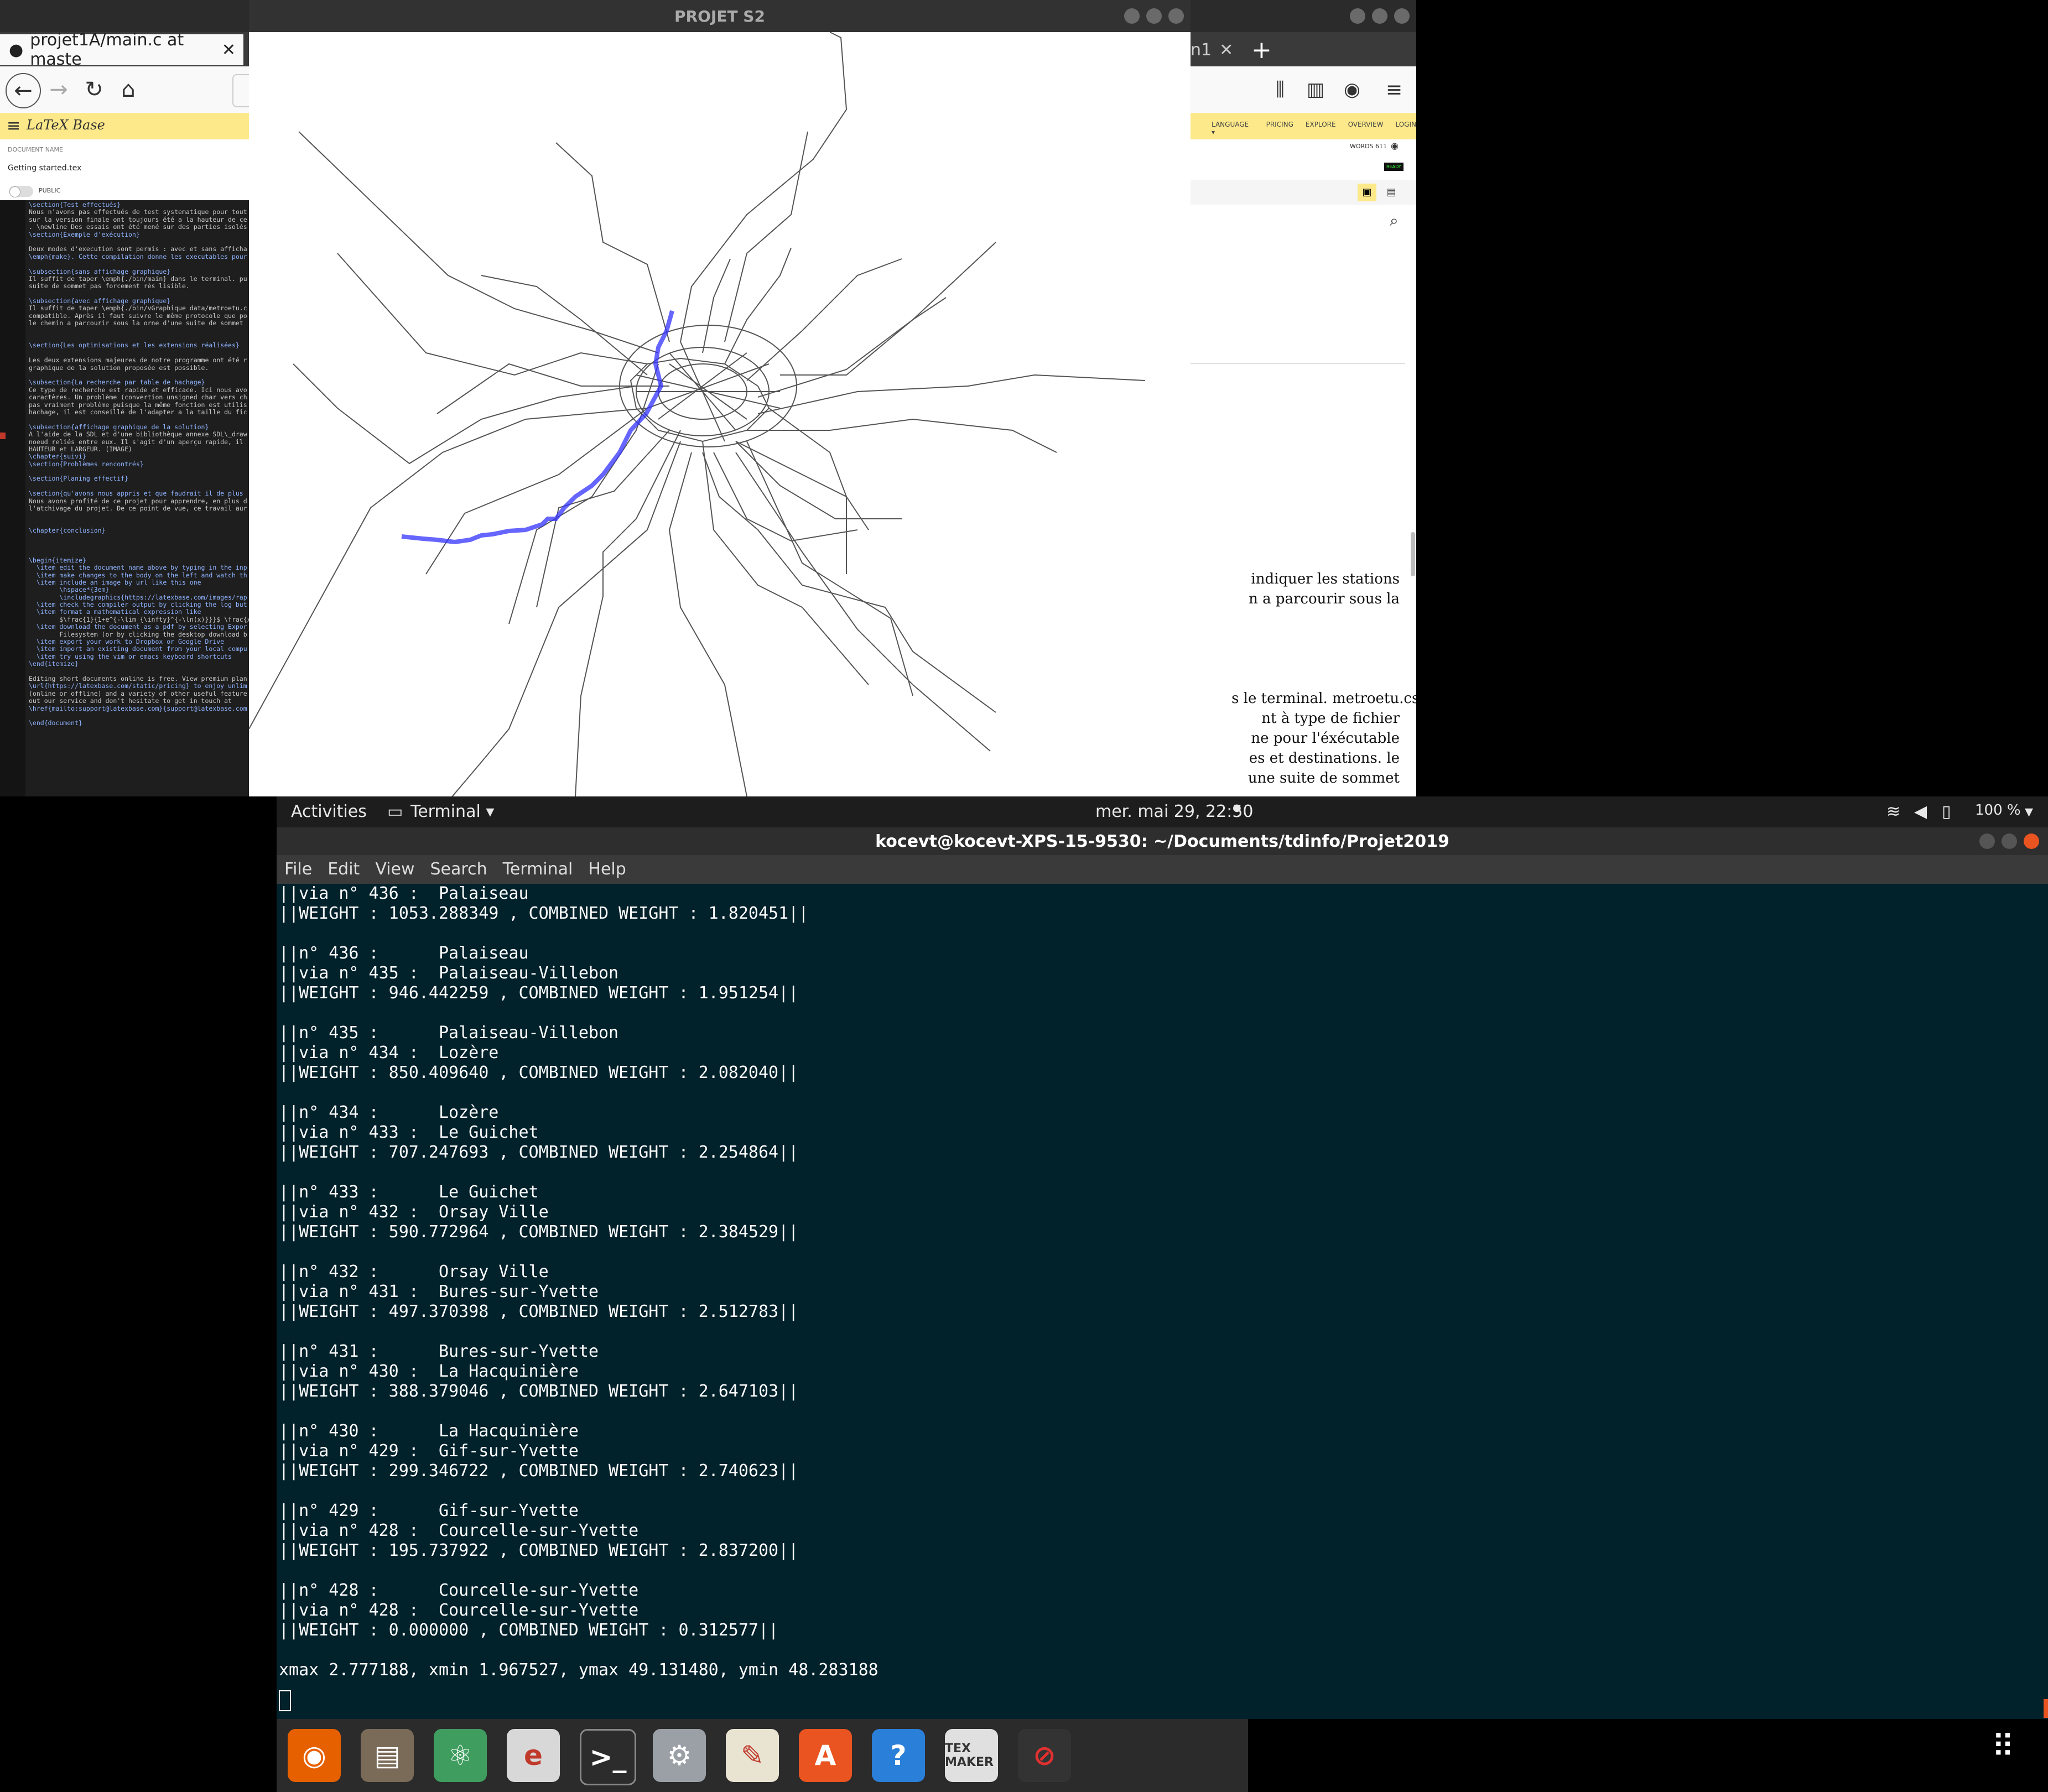 The height and width of the screenshot is (1792, 2048). What do you see at coordinates (537, 427) in the screenshot?
I see `shortest-path-line` at bounding box center [537, 427].